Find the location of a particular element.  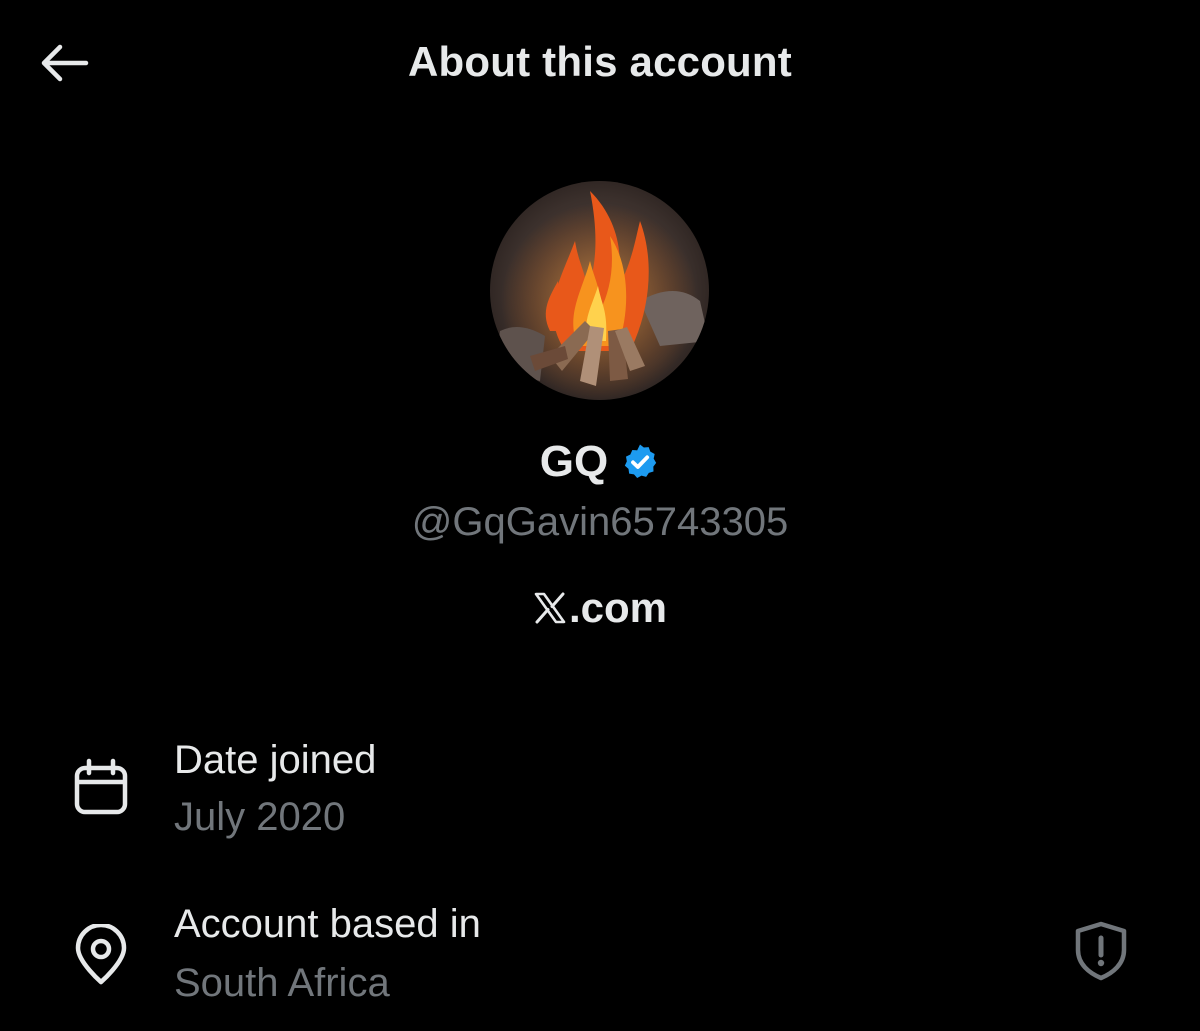

x-com-link: .com is located at coordinates (600, 608).